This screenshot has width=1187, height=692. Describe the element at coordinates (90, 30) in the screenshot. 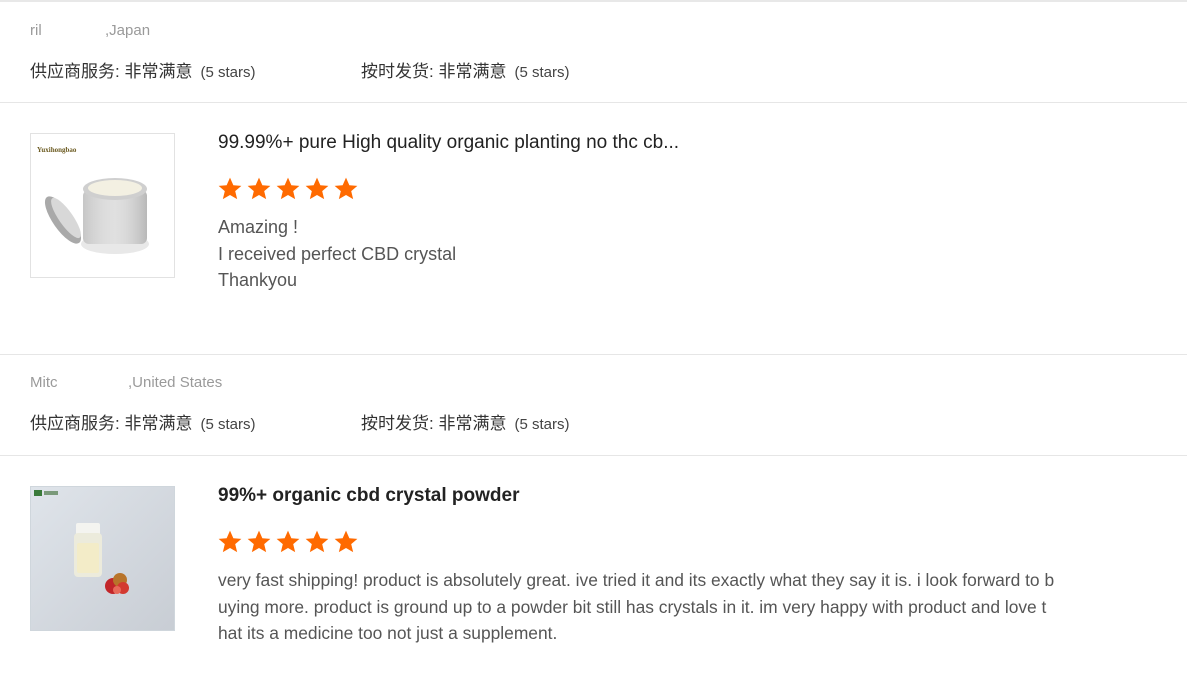

I see `buyer-info: ril ,Japan` at that location.